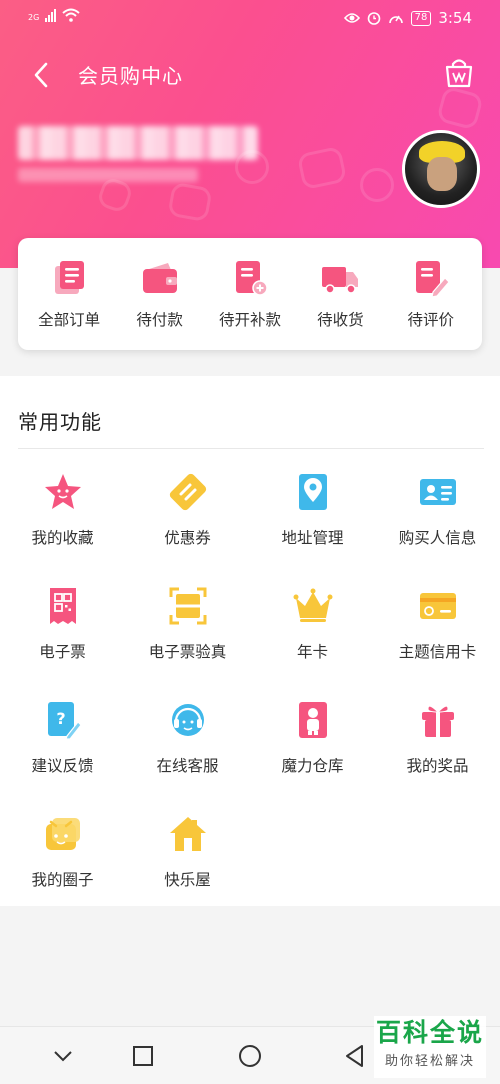 The width and height of the screenshot is (500, 1084). What do you see at coordinates (455, 18) in the screenshot?
I see `clock: 3:54` at bounding box center [455, 18].